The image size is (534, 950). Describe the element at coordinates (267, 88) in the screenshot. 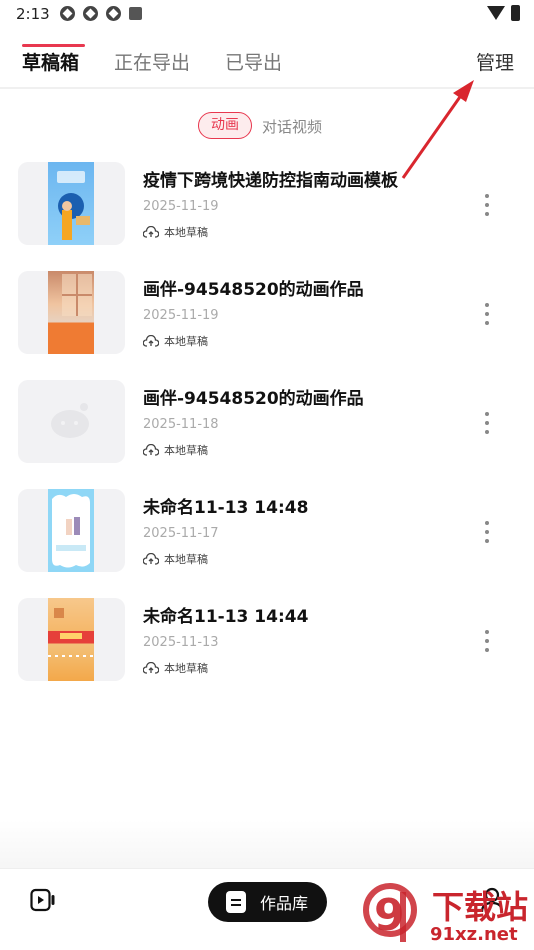

I see `tab-divider` at that location.